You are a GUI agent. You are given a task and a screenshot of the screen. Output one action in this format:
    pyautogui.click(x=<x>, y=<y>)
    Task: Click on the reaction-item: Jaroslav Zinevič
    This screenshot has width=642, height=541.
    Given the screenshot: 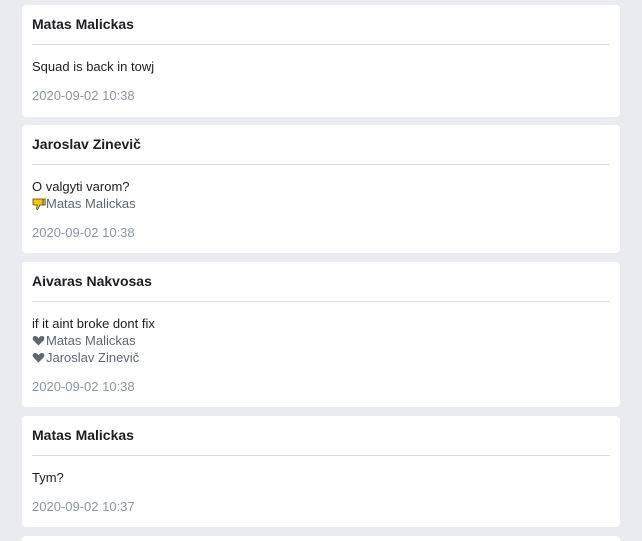 What is the action you would take?
    pyautogui.click(x=321, y=357)
    